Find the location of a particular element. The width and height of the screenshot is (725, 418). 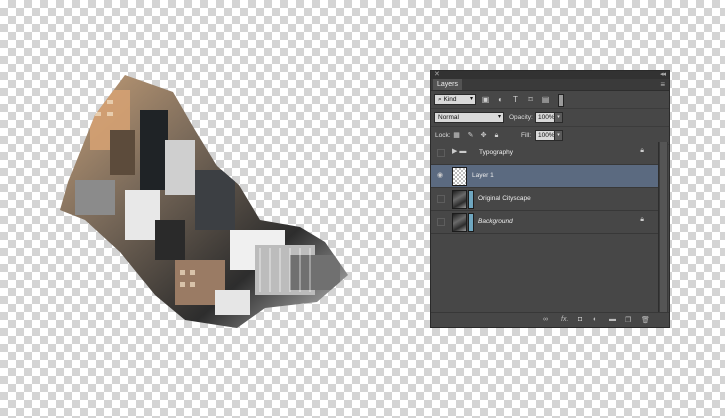

panel-titlebar: ✕ ◂◂ is located at coordinates (550, 75).